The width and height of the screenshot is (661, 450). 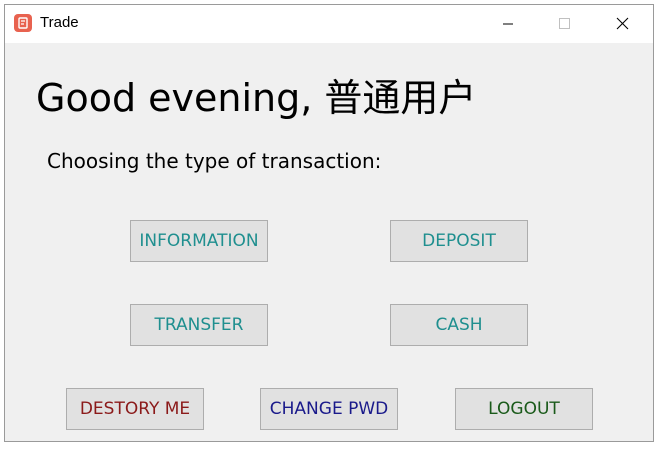 I want to click on cash-button: CASH, so click(x=459, y=325).